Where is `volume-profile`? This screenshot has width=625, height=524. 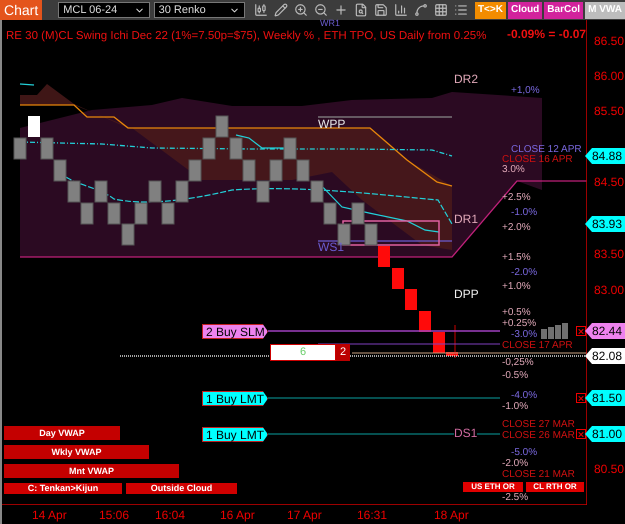
volume-profile is located at coordinates (554, 331).